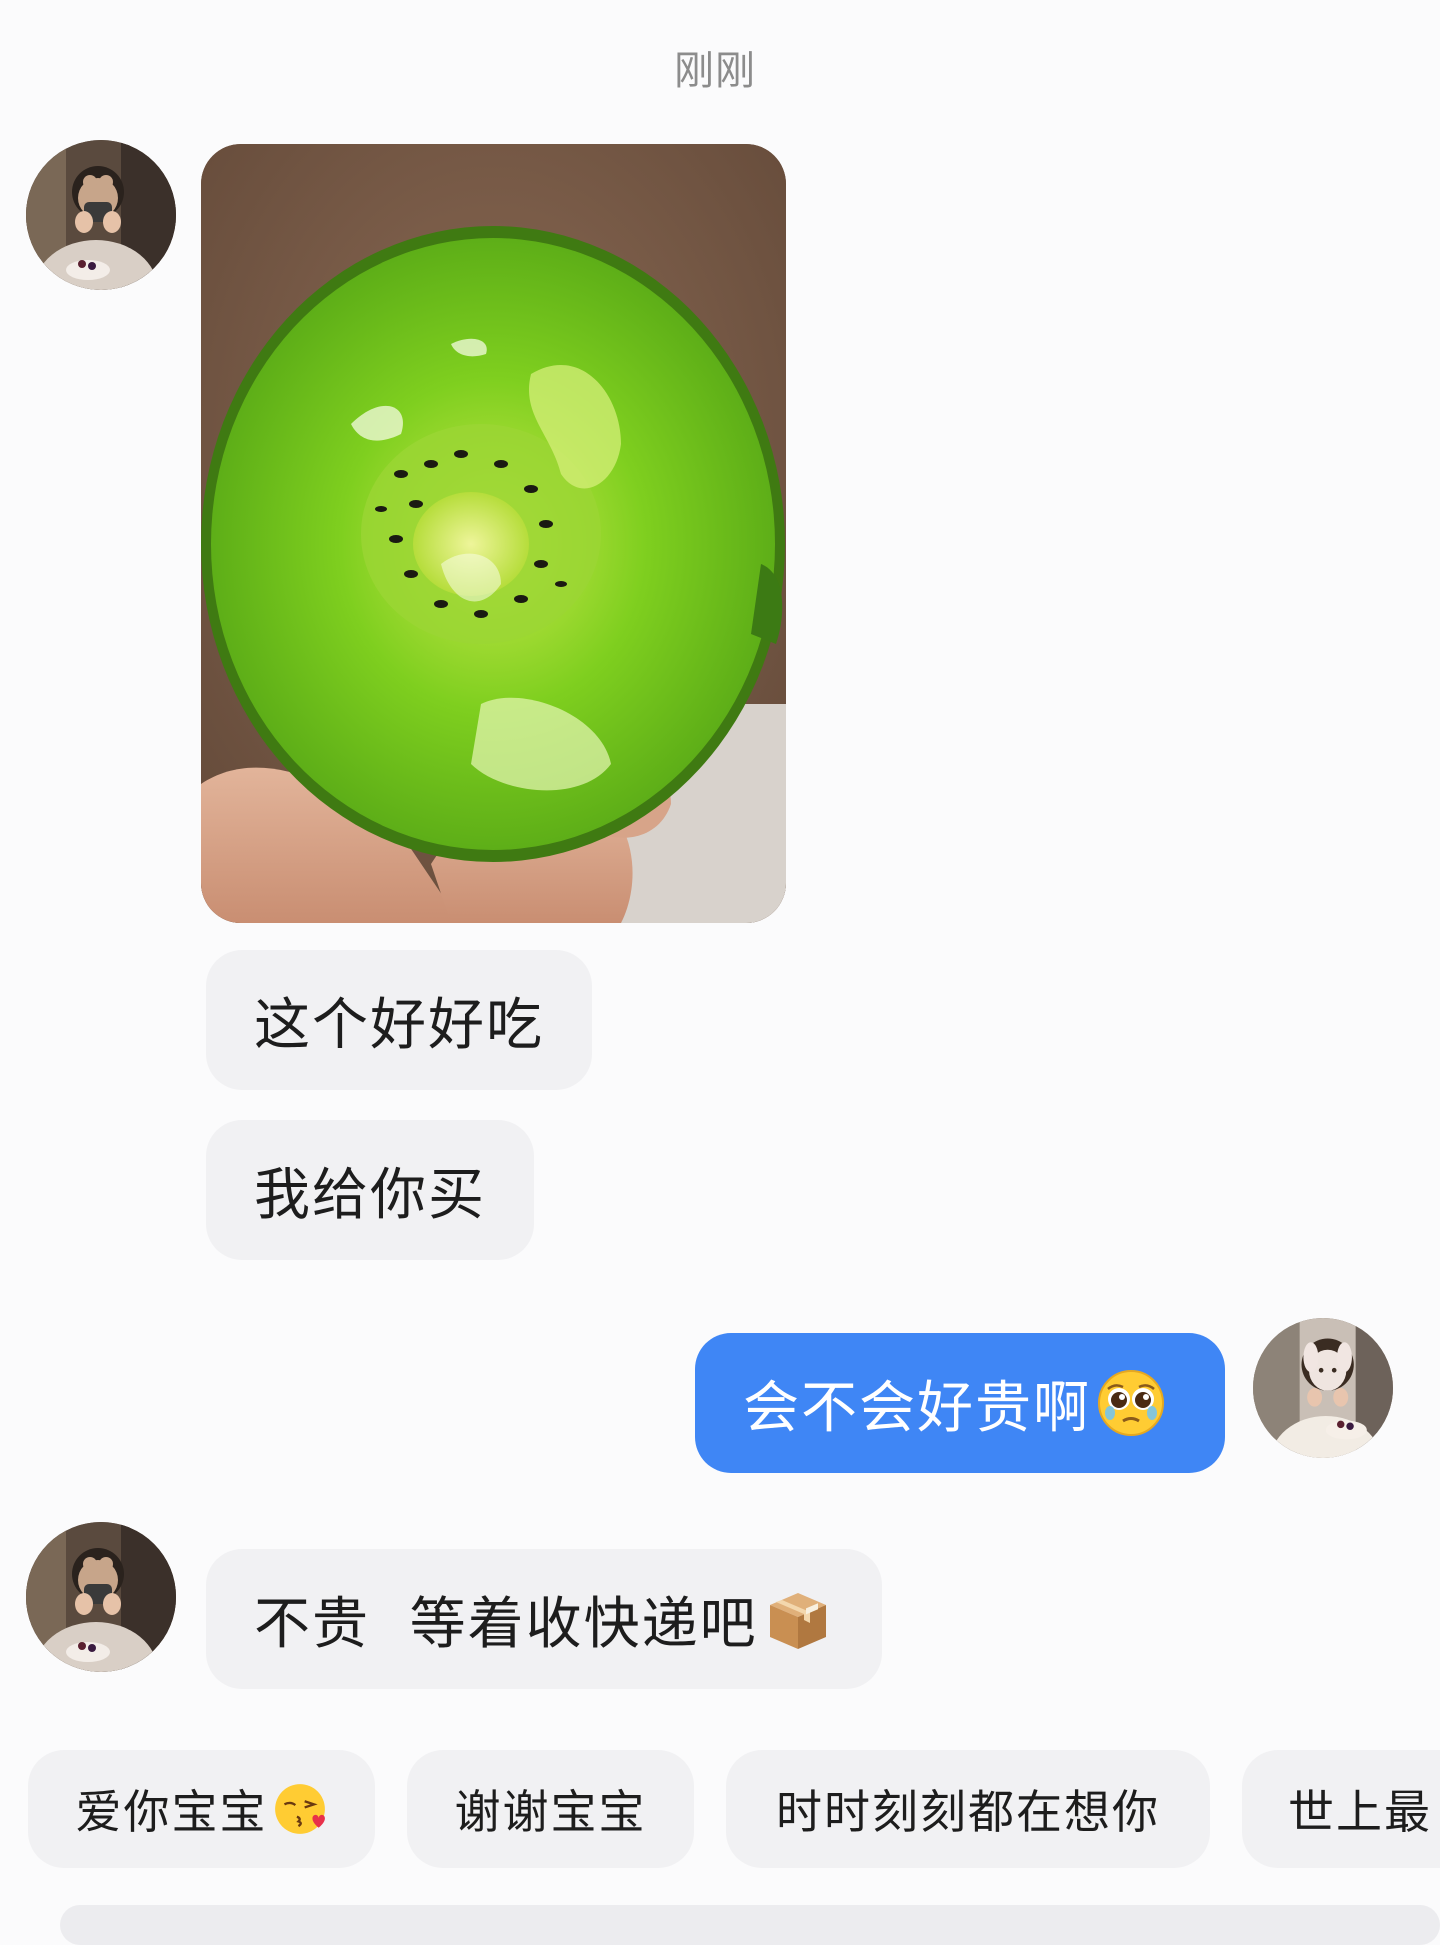  I want to click on message-text: 这个好好吃, so click(399, 1025).